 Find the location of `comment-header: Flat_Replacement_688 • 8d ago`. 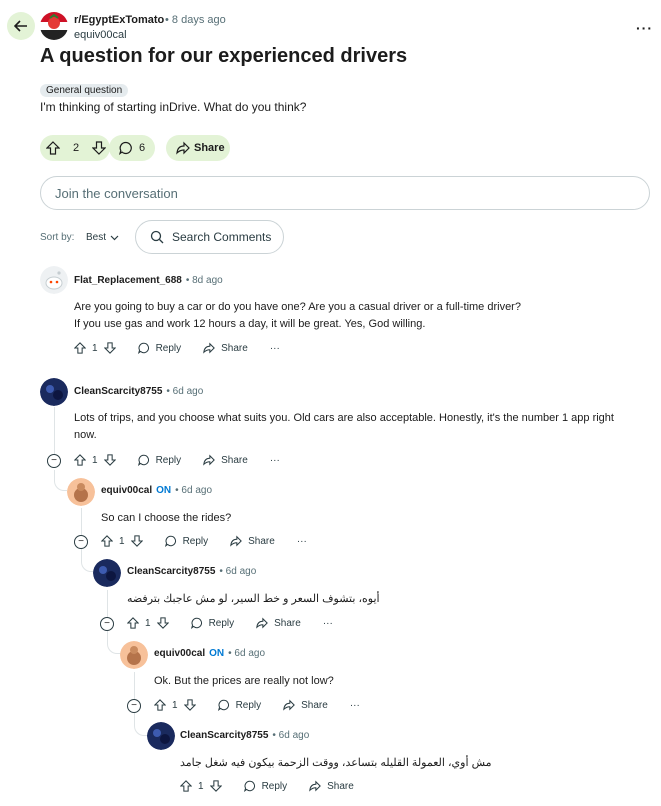

comment-header: Flat_Replacement_688 • 8d ago is located at coordinates (148, 280).